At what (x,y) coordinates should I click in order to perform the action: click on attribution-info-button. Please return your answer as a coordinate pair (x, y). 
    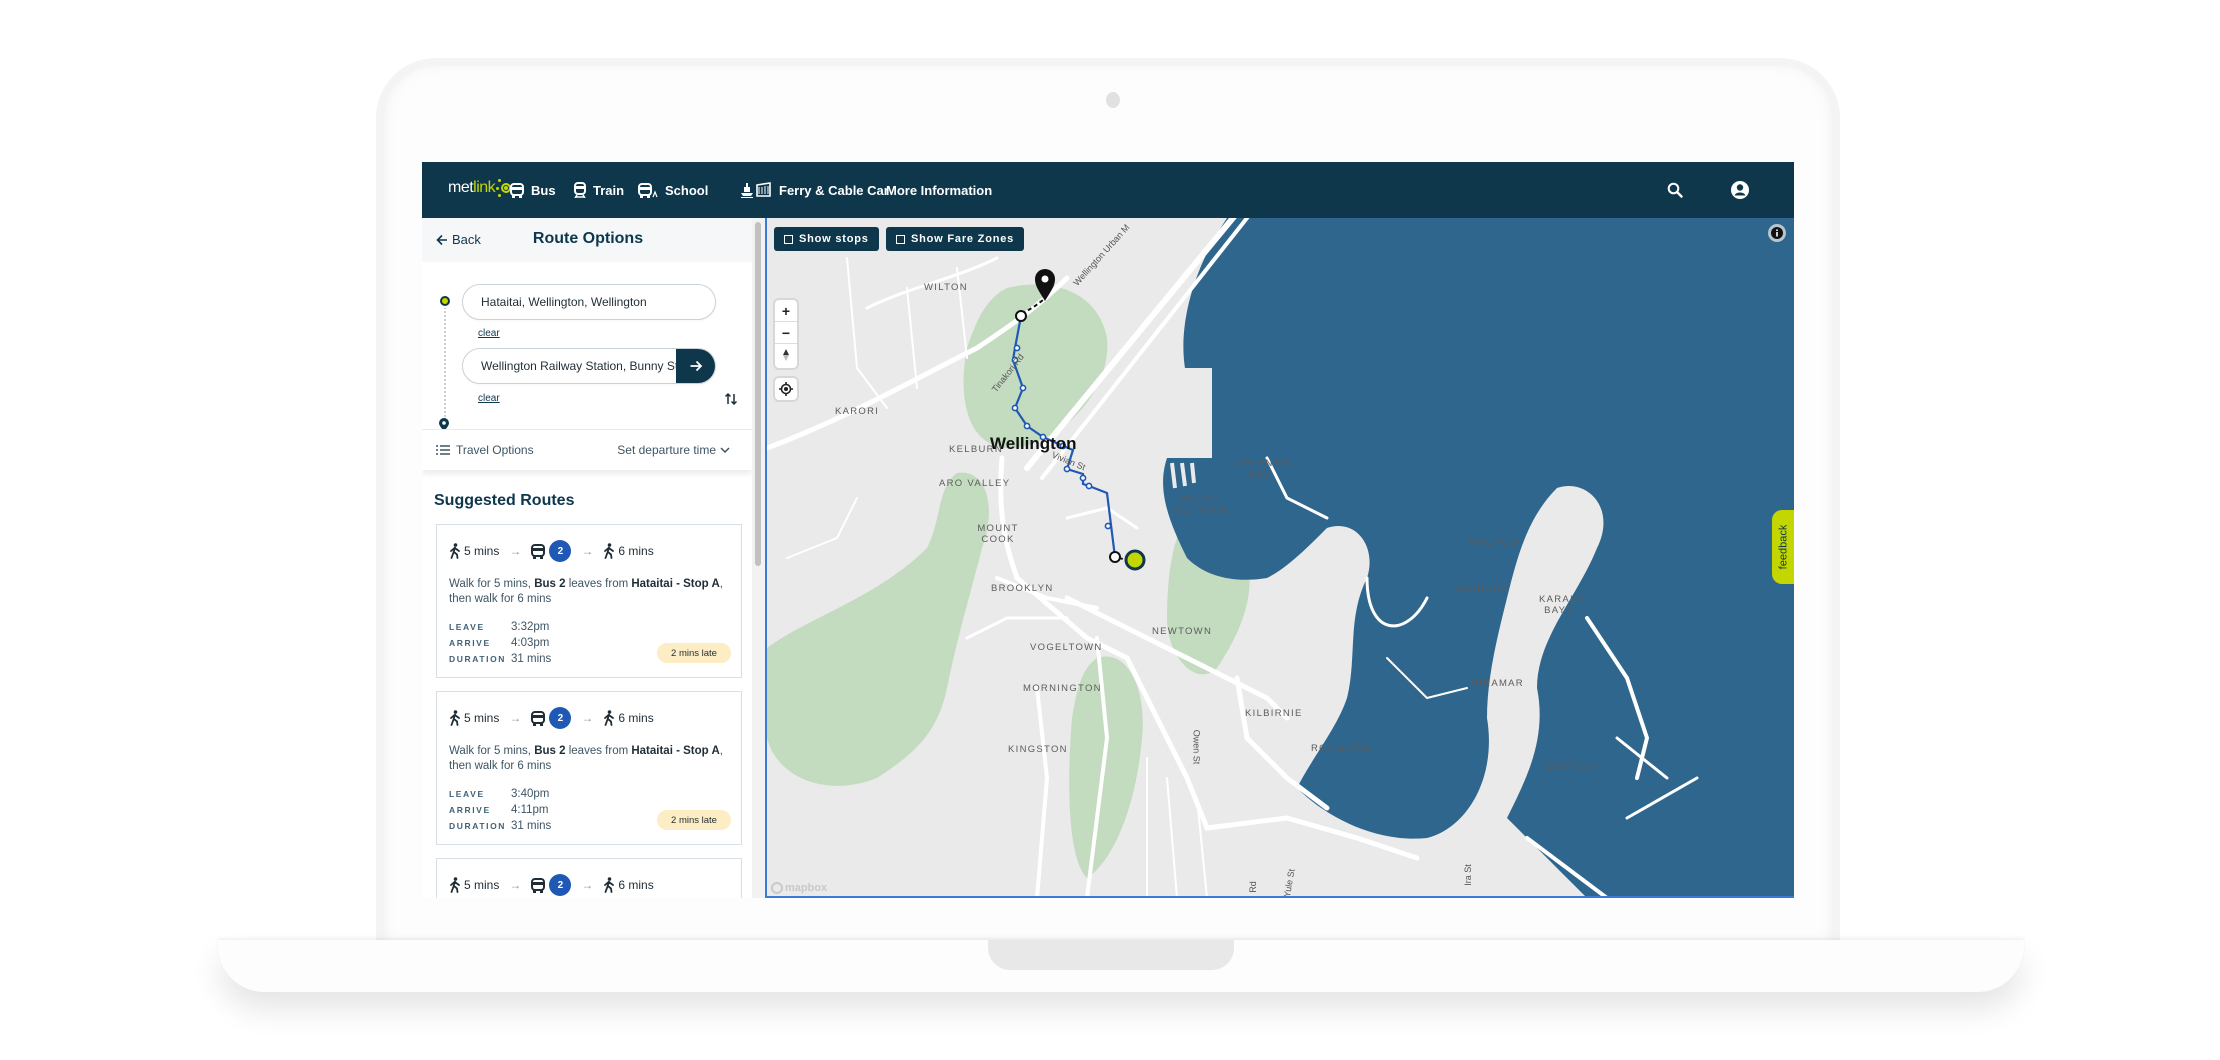
    Looking at the image, I should click on (1777, 233).